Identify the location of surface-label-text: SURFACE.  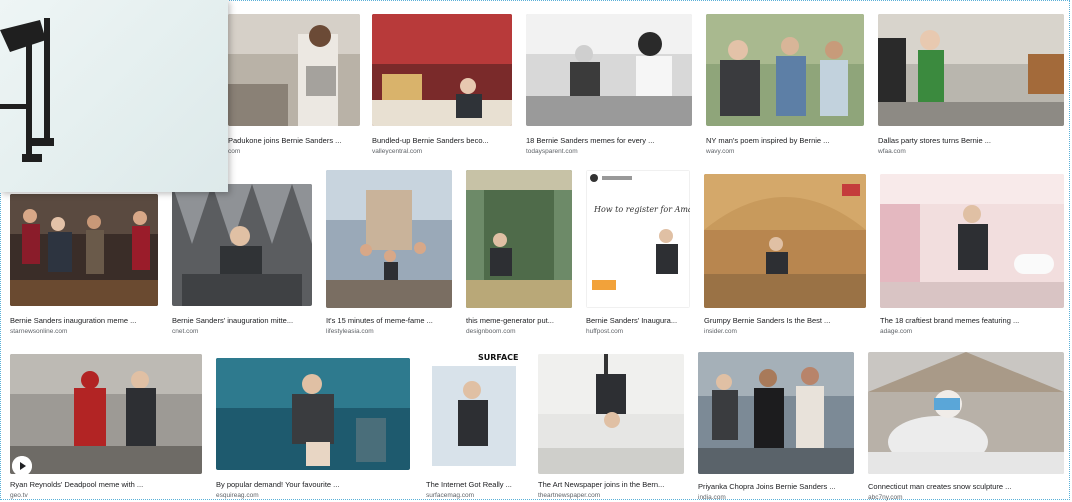
(498, 357).